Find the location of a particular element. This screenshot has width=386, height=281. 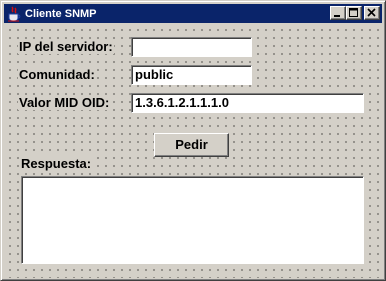

ip-input is located at coordinates (191, 47).